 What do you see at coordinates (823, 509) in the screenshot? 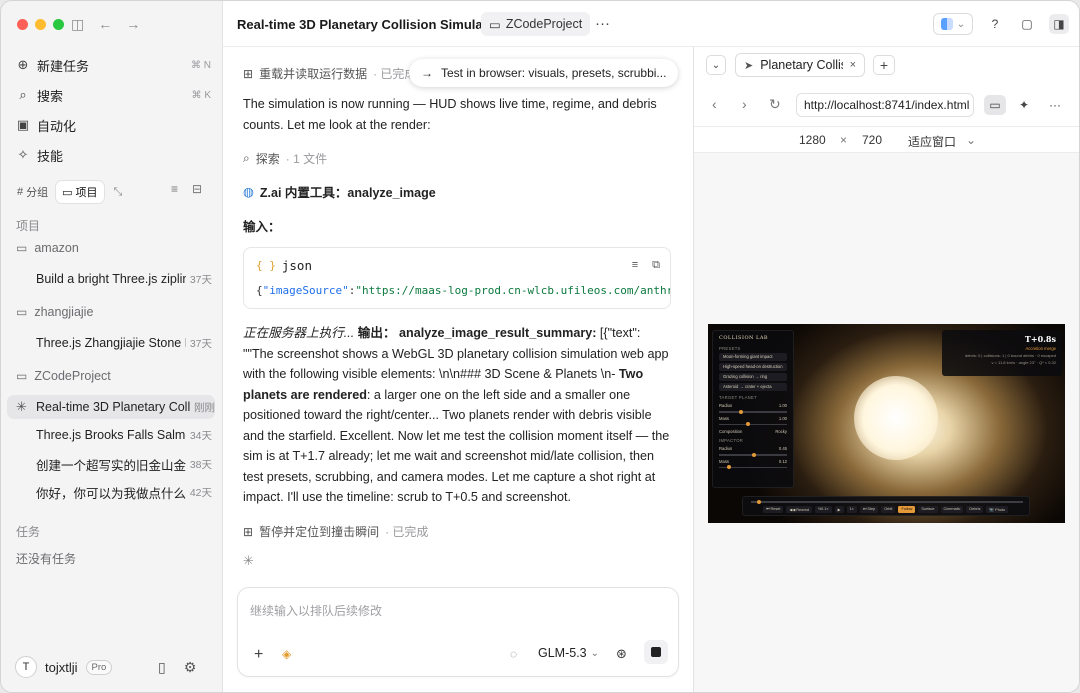
I see `sim-control-button: ½0.1×` at bounding box center [823, 509].